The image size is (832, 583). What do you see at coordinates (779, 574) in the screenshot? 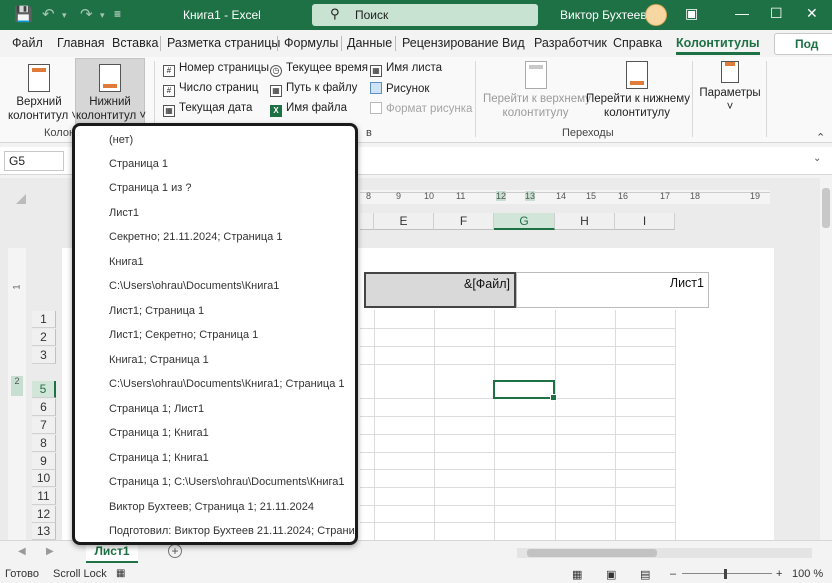
I see `zoom-in-icon: +` at bounding box center [779, 574].